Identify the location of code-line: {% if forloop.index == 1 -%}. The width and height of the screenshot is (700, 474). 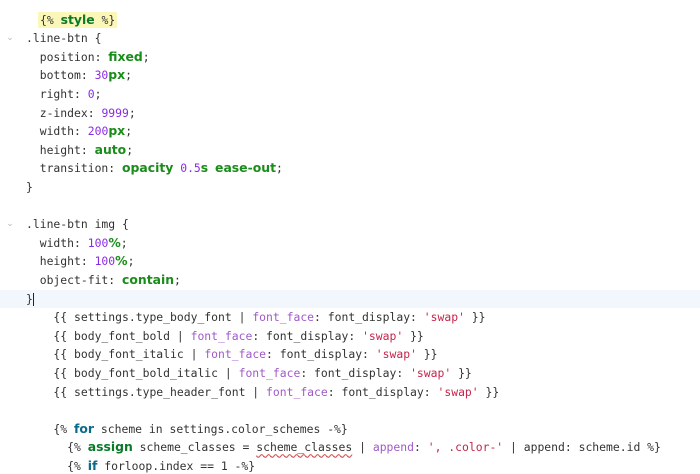
(350, 465).